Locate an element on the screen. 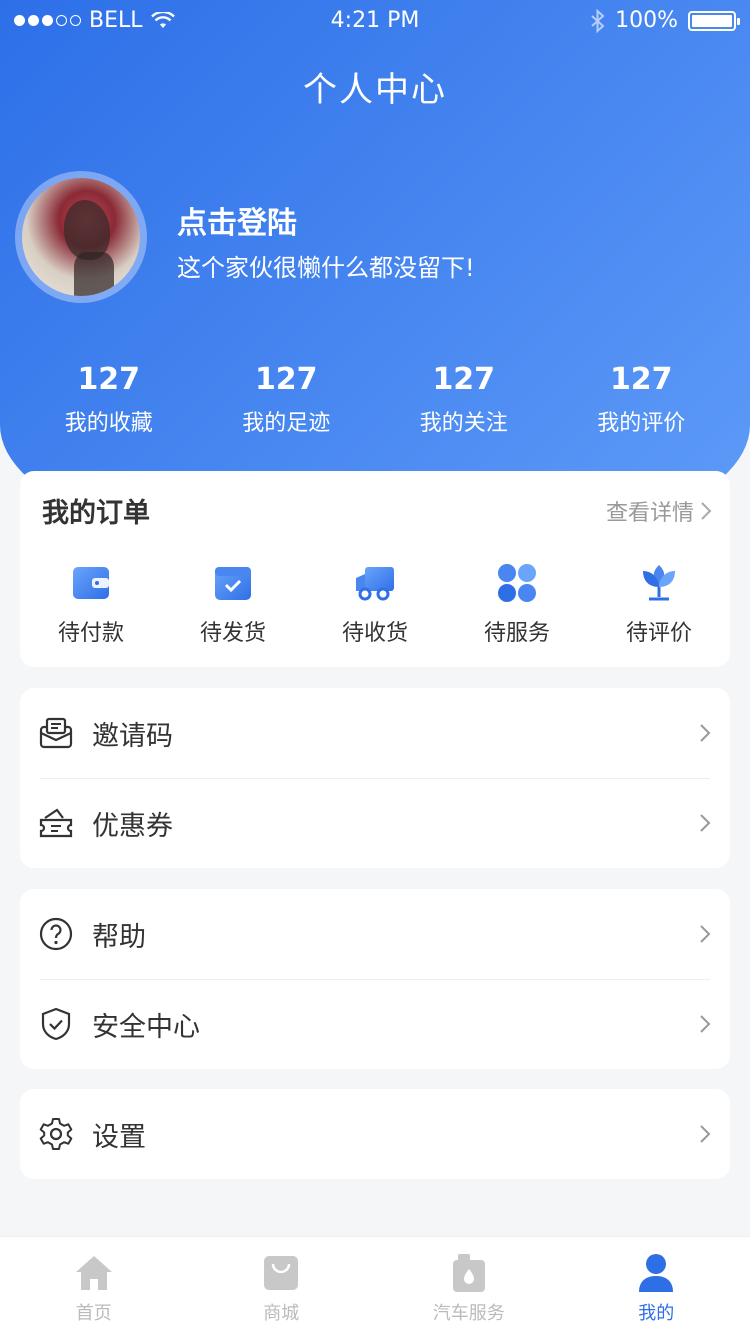 The width and height of the screenshot is (750, 1334). shield-icon is located at coordinates (56, 1024).